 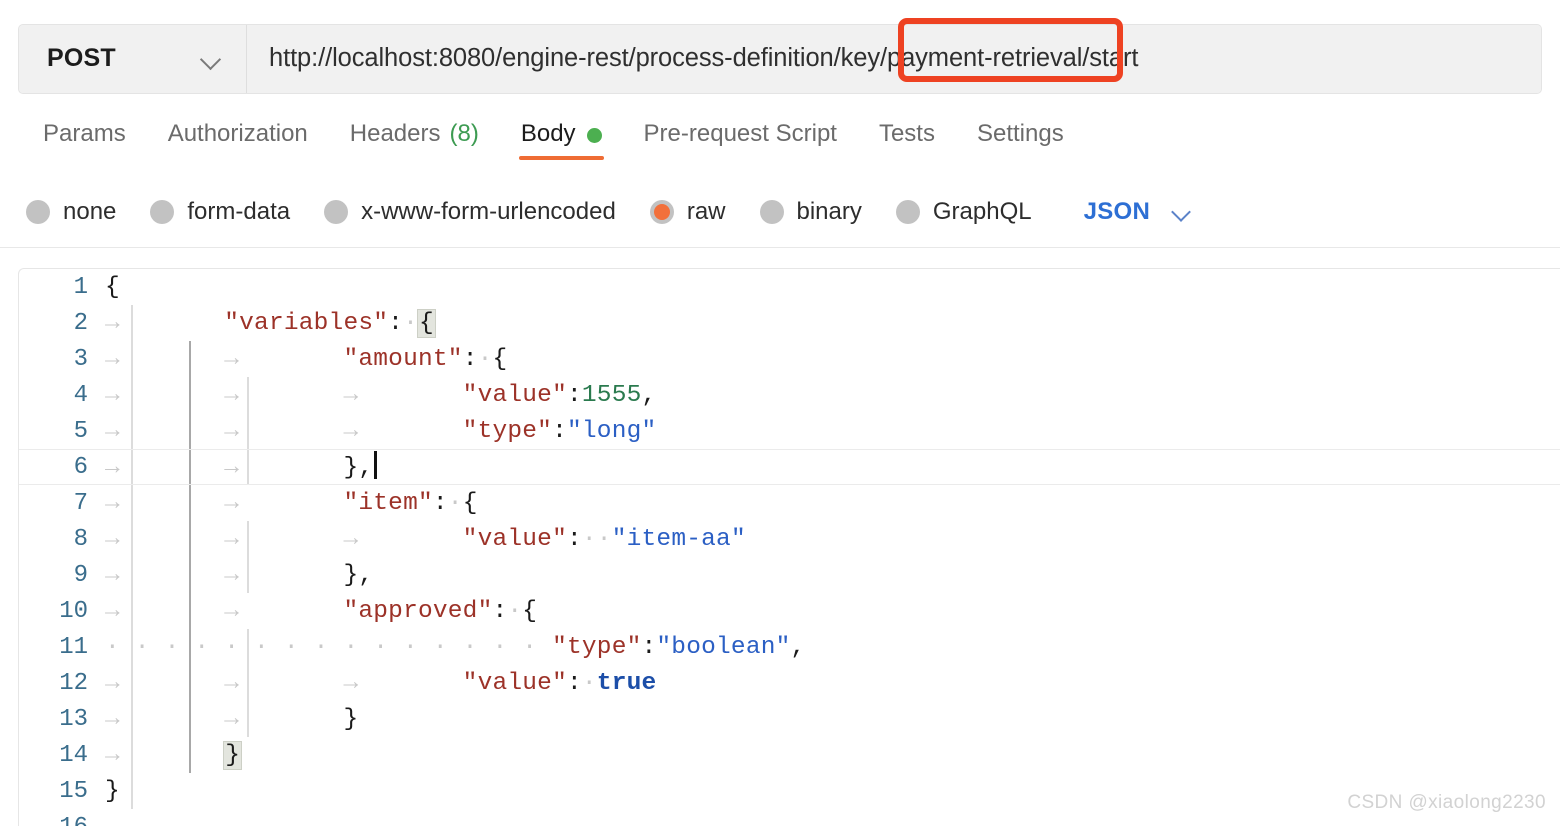 I want to click on tab-label: Settings, so click(x=1020, y=133).